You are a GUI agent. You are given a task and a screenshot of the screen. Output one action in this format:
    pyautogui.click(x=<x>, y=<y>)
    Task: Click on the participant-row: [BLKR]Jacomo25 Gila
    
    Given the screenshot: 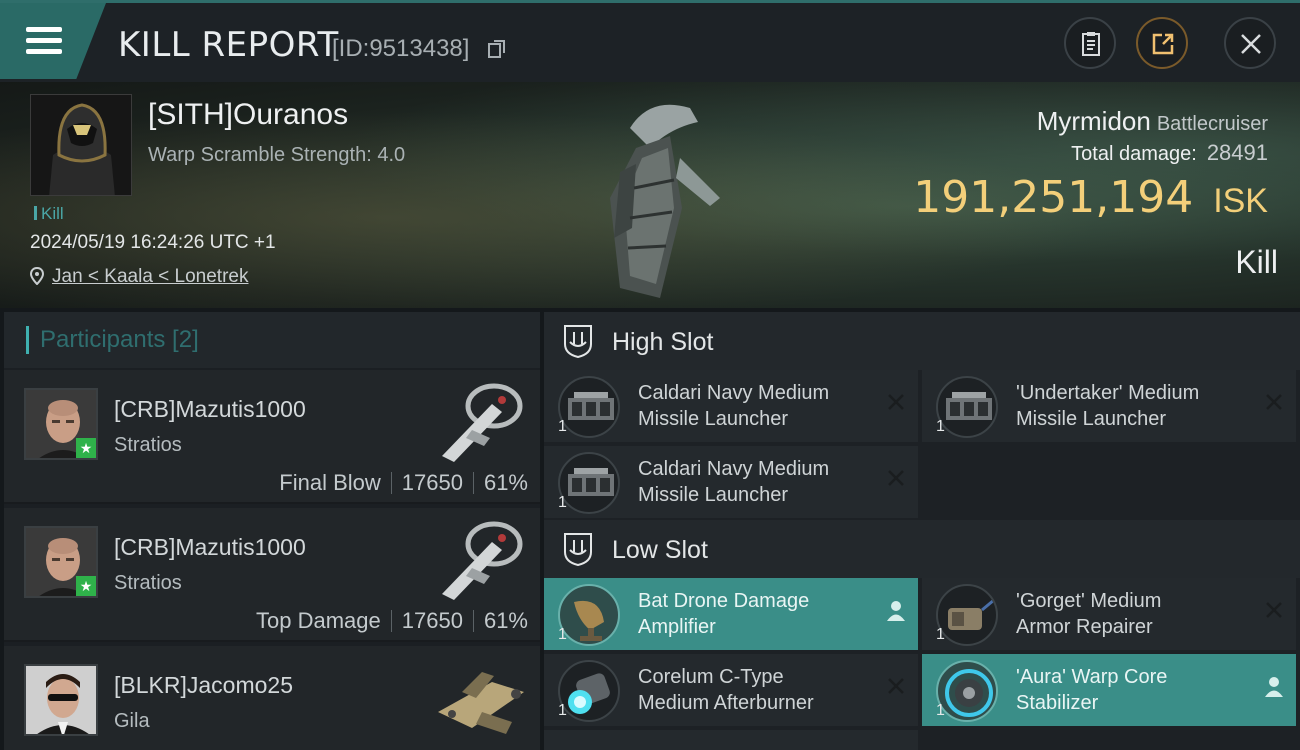 What is the action you would take?
    pyautogui.click(x=272, y=698)
    